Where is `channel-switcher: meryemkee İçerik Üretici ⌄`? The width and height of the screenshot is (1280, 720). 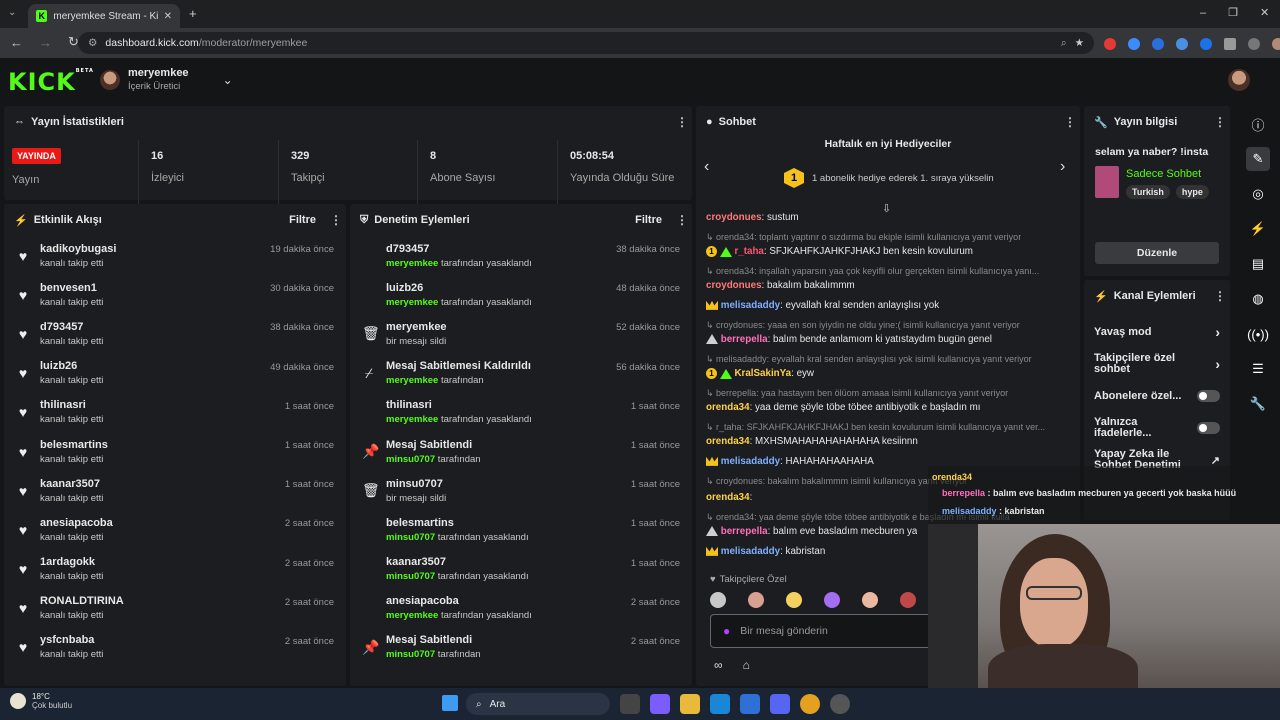 channel-switcher: meryemkee İçerik Üretici ⌄ is located at coordinates (166, 79).